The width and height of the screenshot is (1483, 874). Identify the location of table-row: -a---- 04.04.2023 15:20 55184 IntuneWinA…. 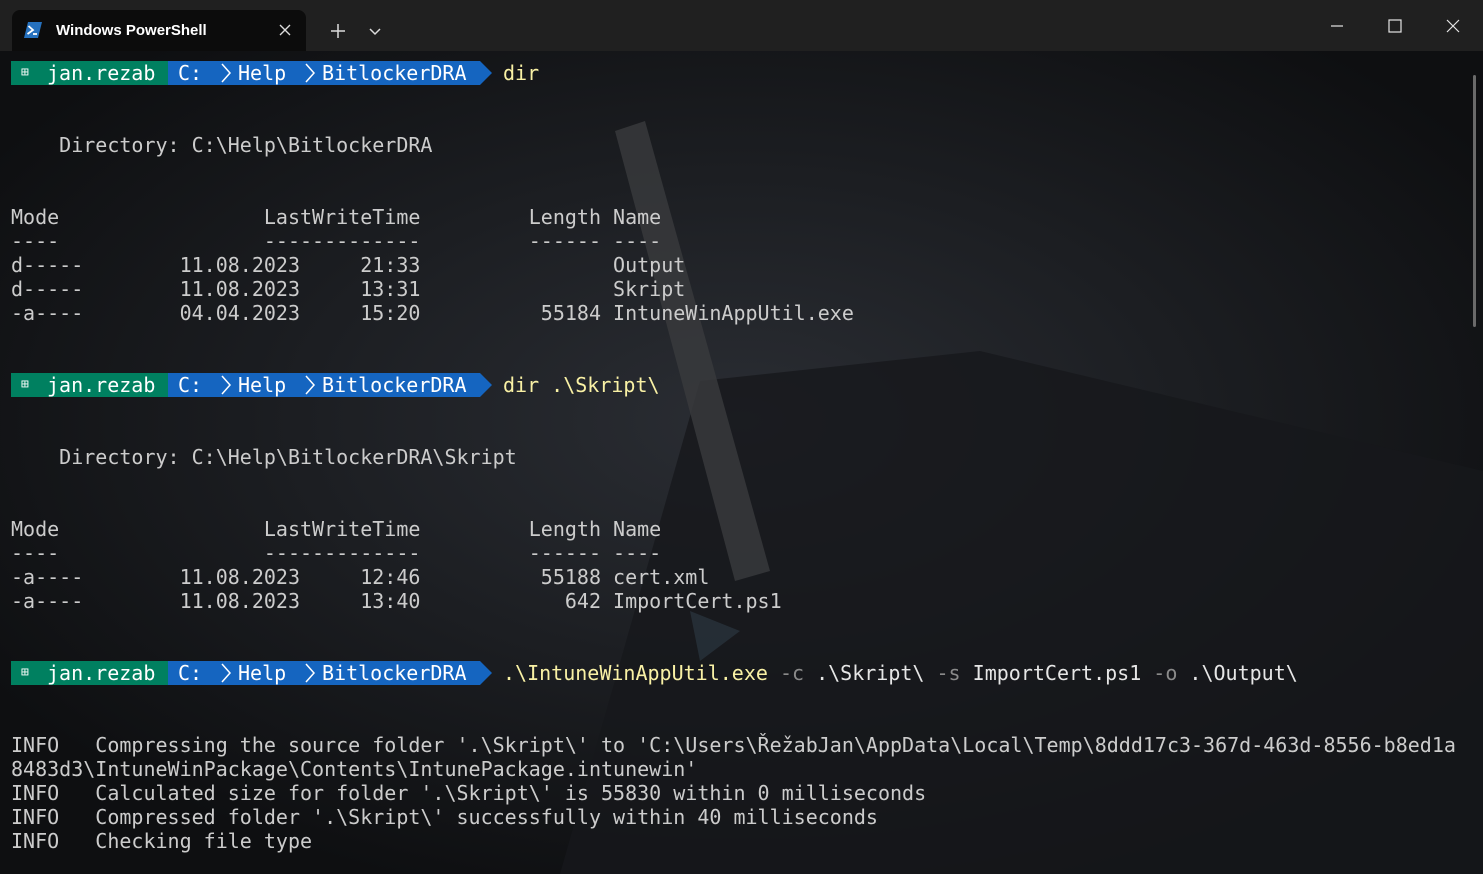
(432, 313).